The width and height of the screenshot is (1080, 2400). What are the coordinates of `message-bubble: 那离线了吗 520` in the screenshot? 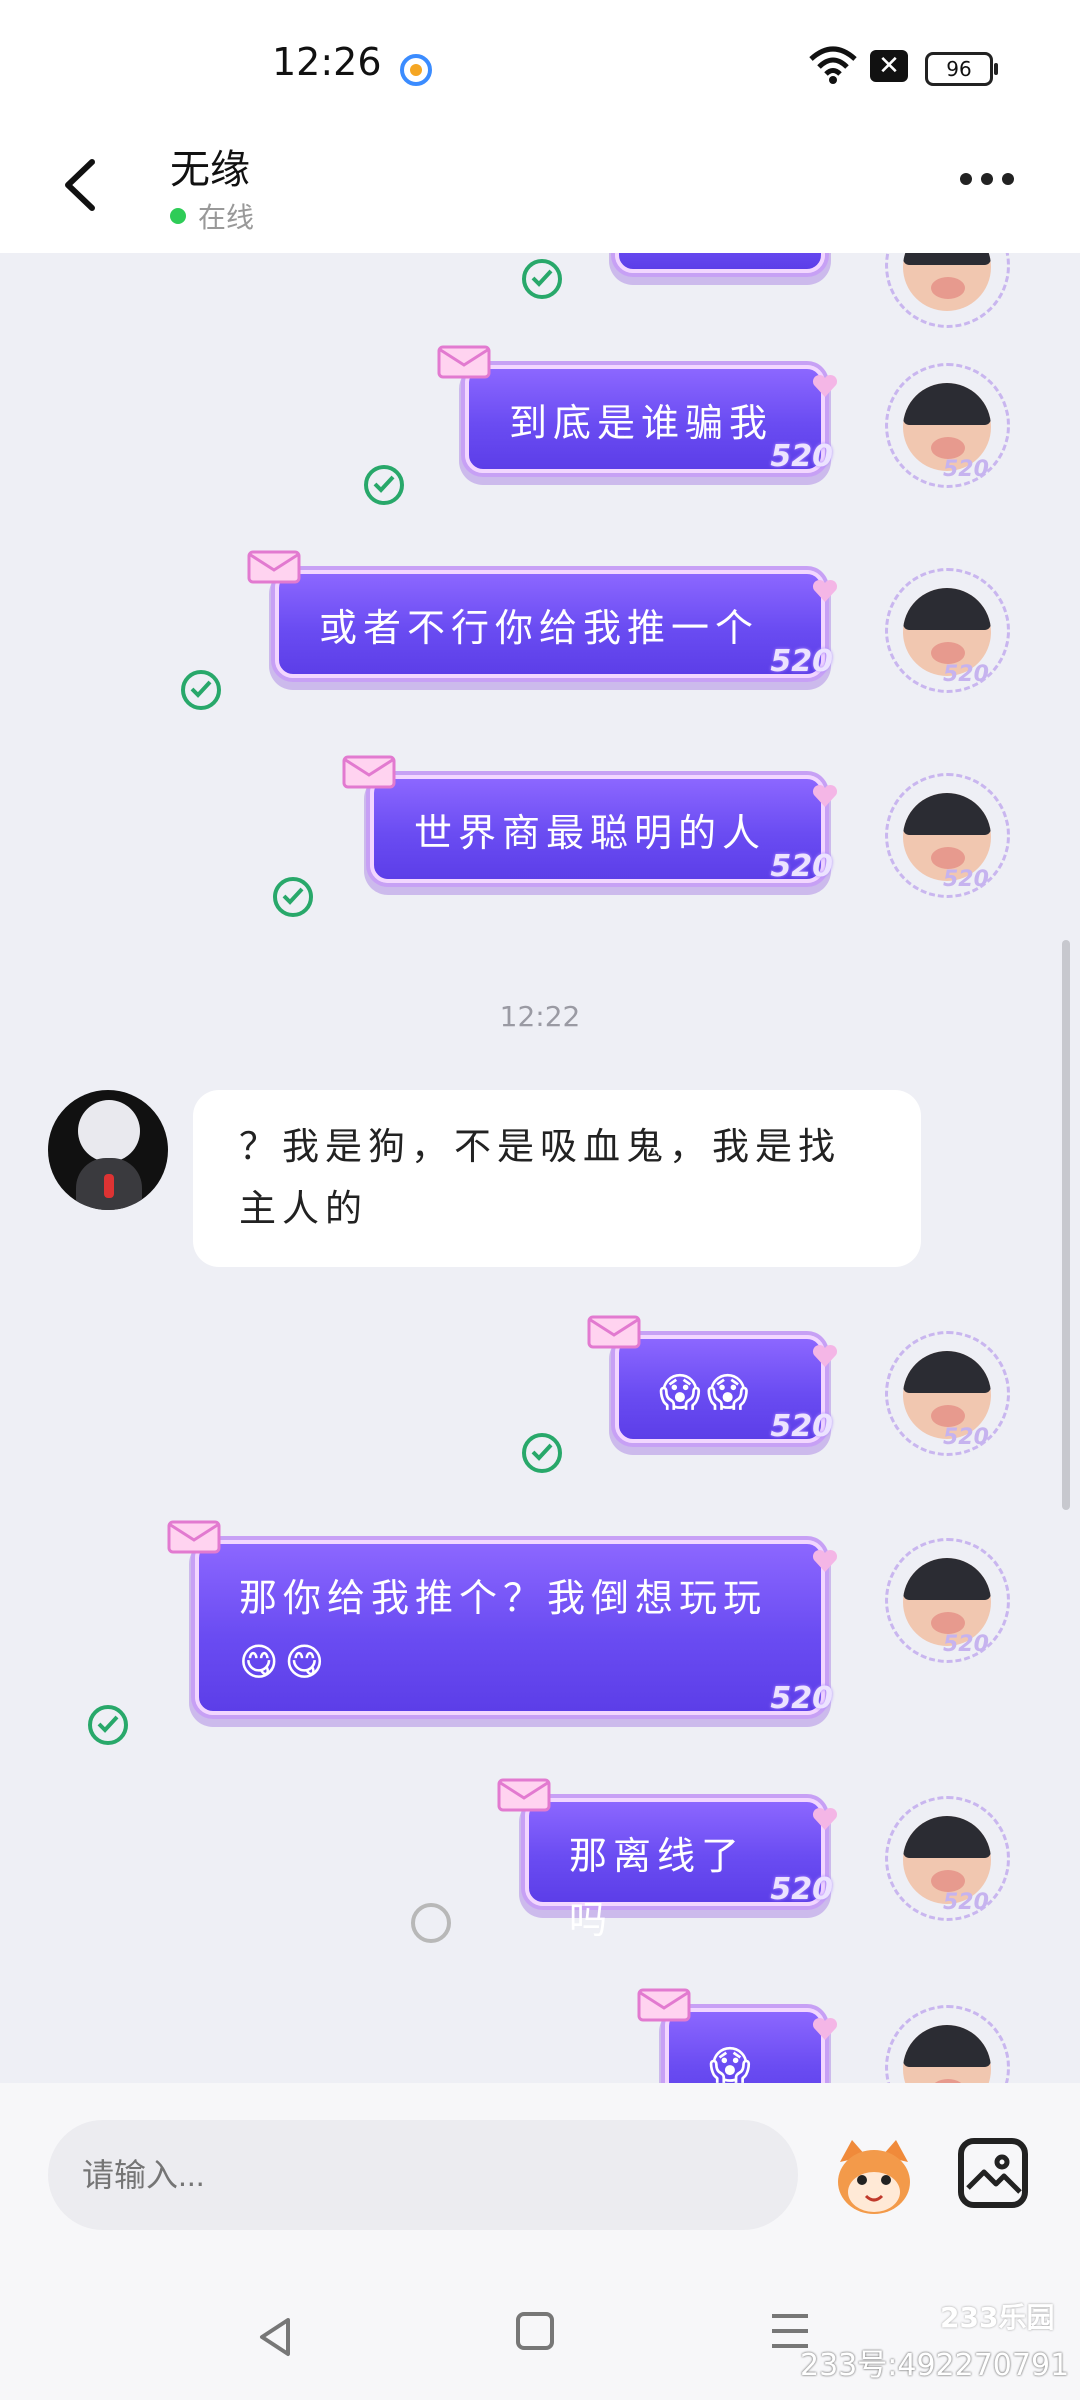 It's located at (667, 1860).